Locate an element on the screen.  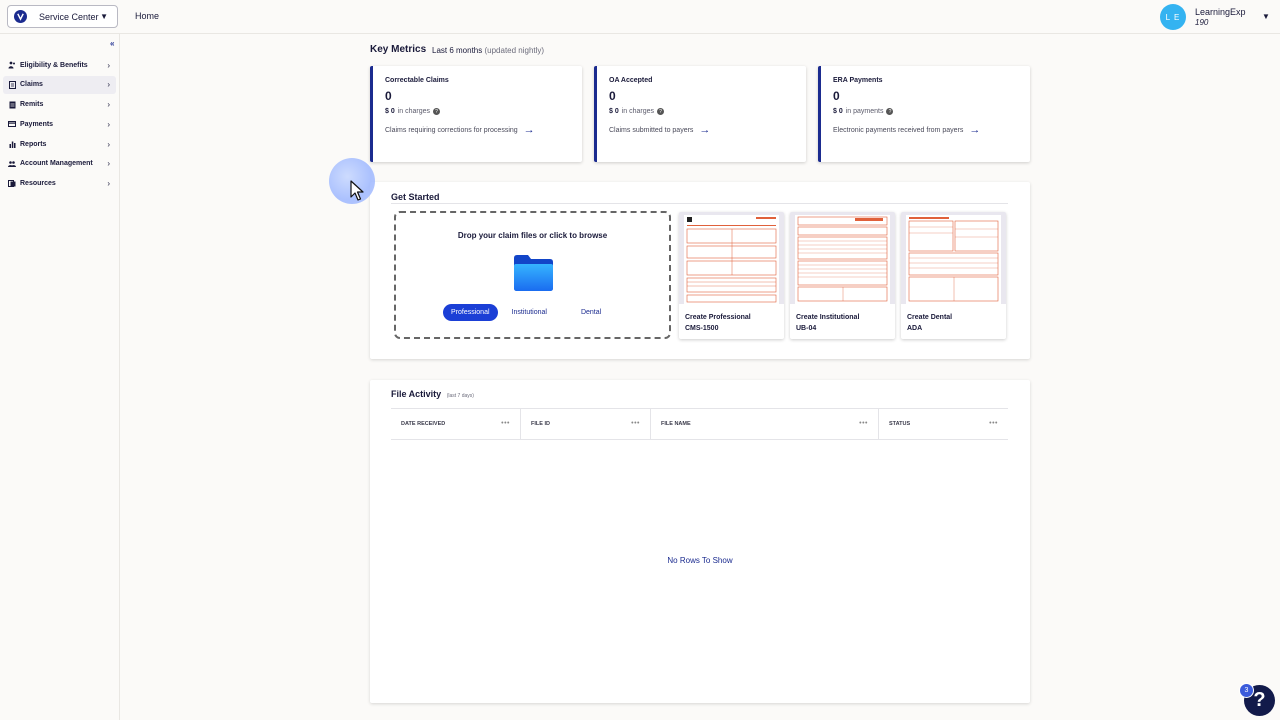
create-professional-card: Create Professional CMS-1500 is located at coordinates (731, 275).